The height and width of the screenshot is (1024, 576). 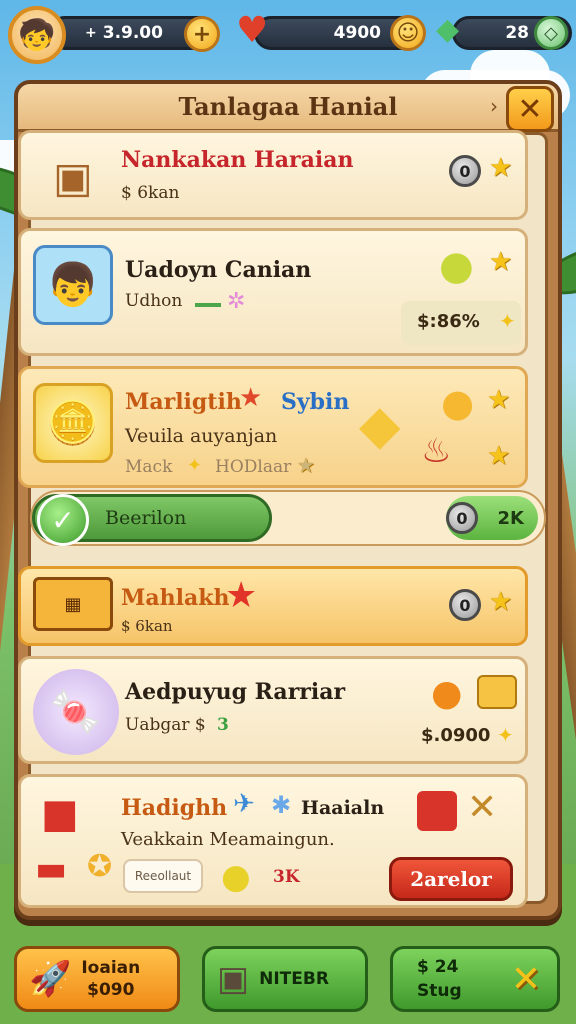 I want to click on magic-coin-icon: 🪙, so click(x=73, y=423).